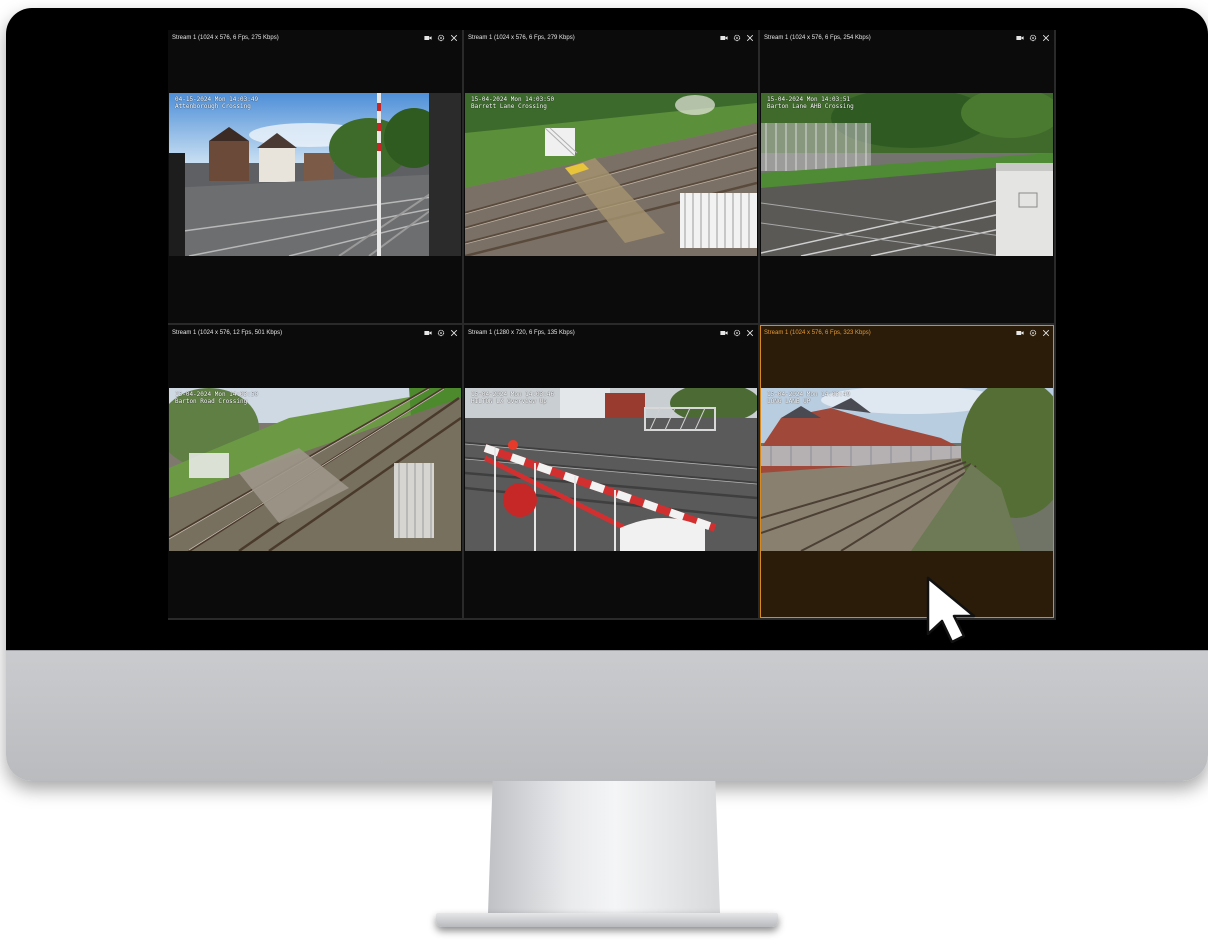 The width and height of the screenshot is (1208, 947). What do you see at coordinates (521, 38) in the screenshot?
I see `stream-label: Stream 1 (1024 x 576, 6 Fps, 279 Kbps)` at bounding box center [521, 38].